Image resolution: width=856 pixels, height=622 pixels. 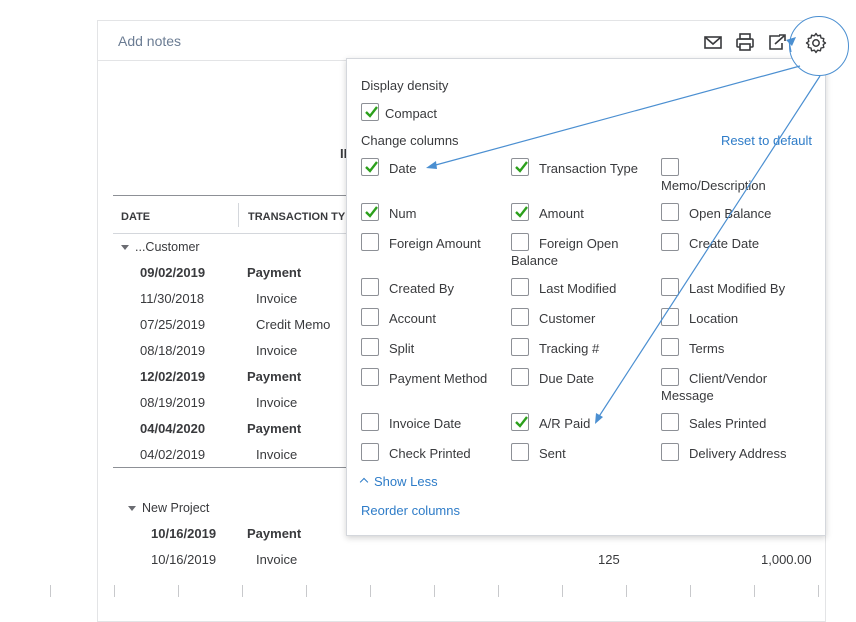 I want to click on row-date: 04/04/2020, so click(x=173, y=428).